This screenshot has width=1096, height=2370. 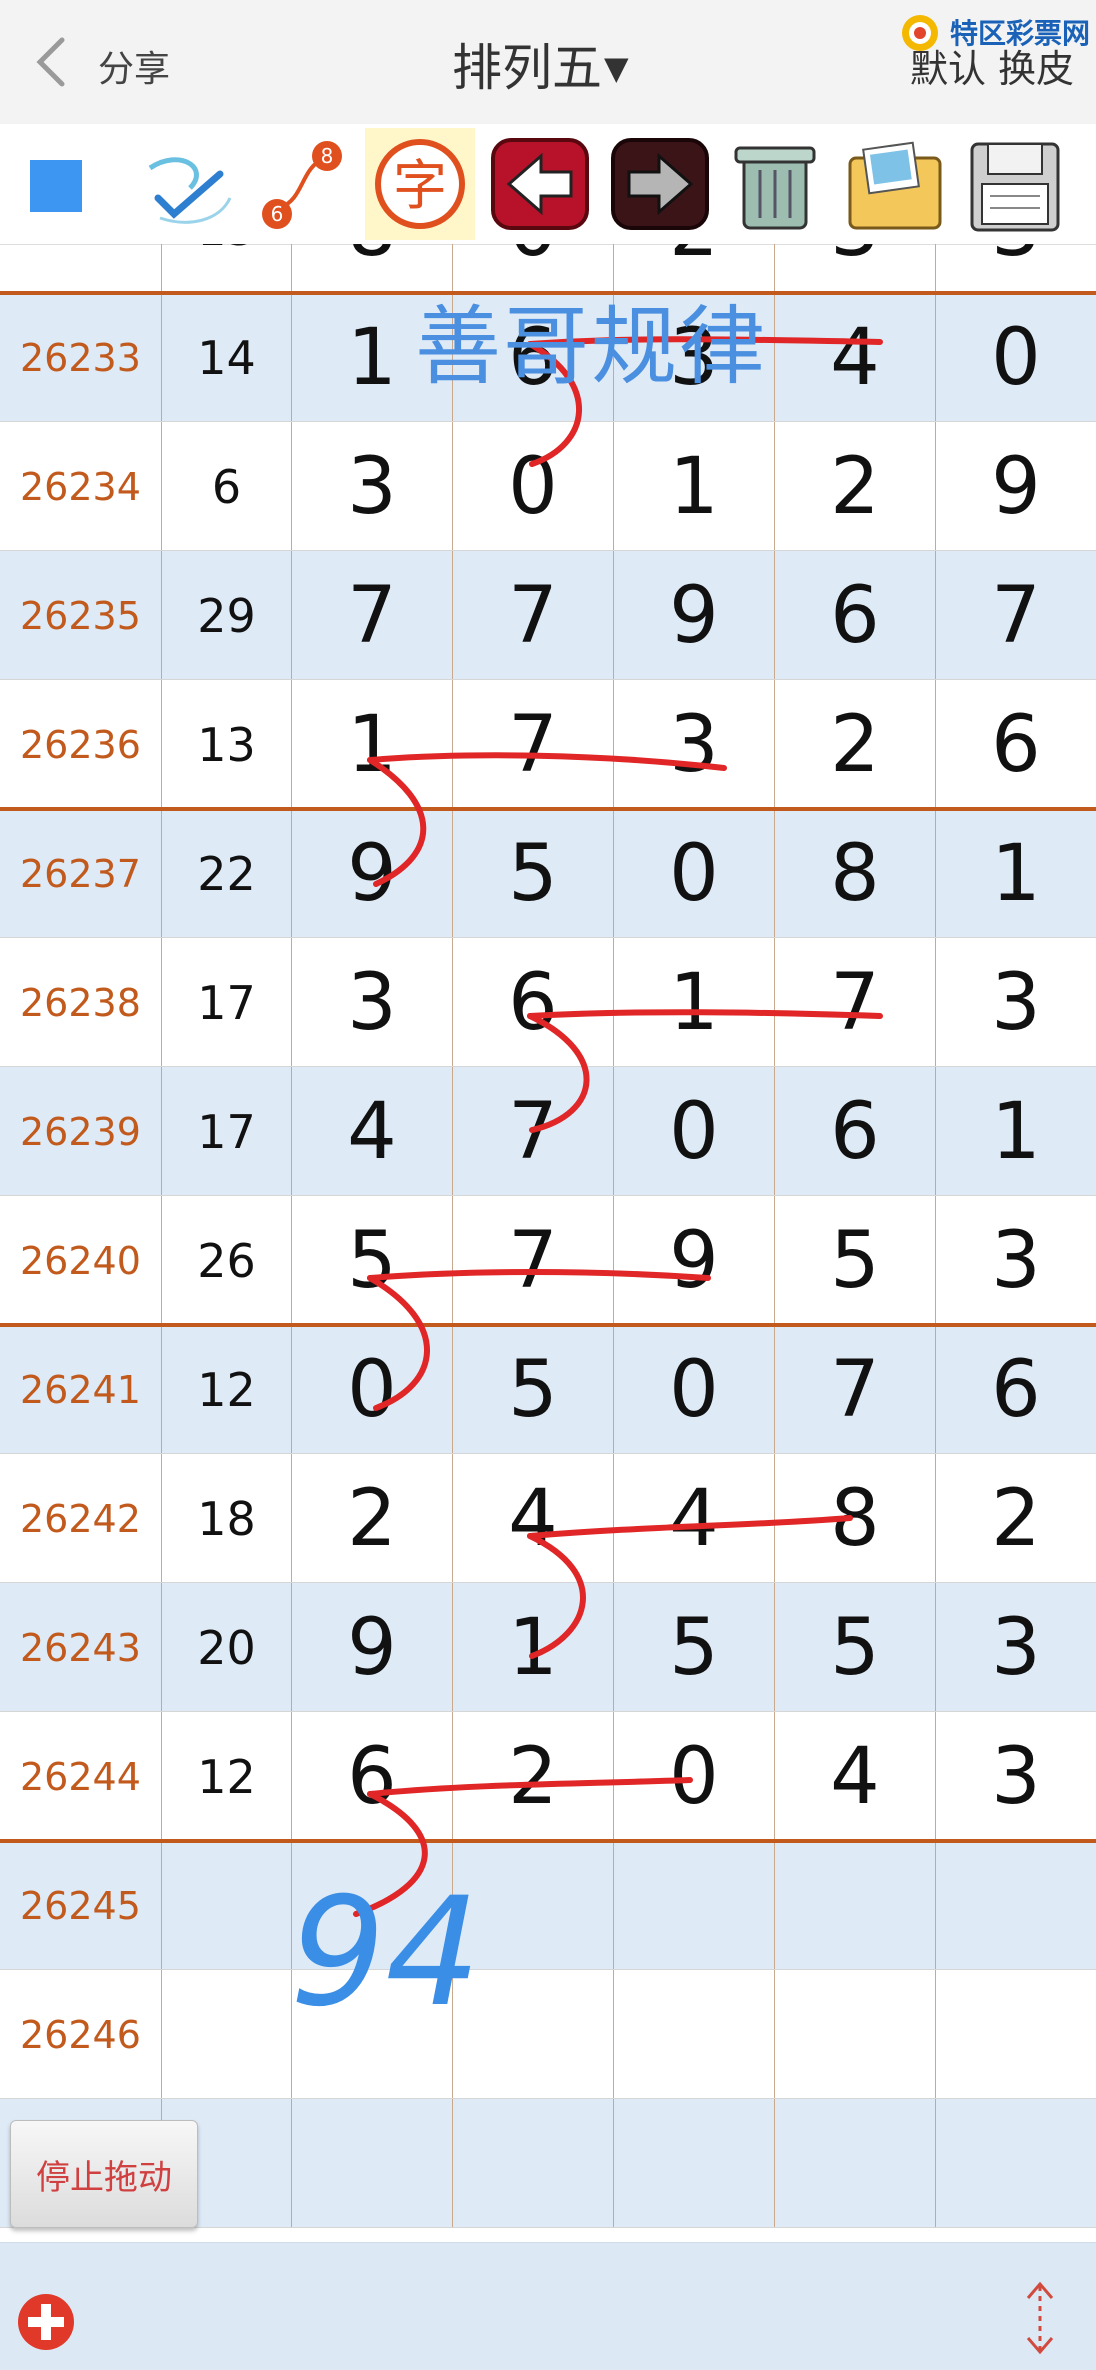 I want to click on save-disk-icon, so click(x=1015, y=184).